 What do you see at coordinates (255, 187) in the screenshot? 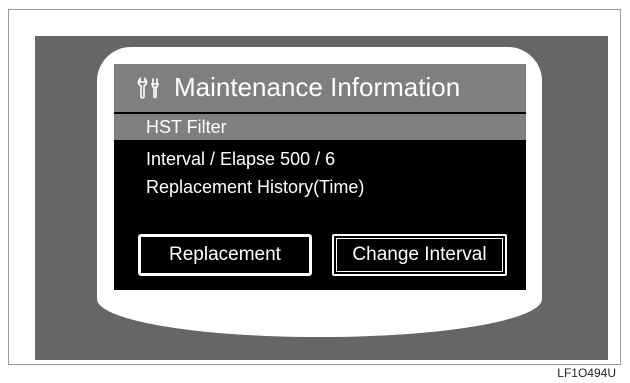
I see `replacement-history-row: Replacement History(Time)` at bounding box center [255, 187].